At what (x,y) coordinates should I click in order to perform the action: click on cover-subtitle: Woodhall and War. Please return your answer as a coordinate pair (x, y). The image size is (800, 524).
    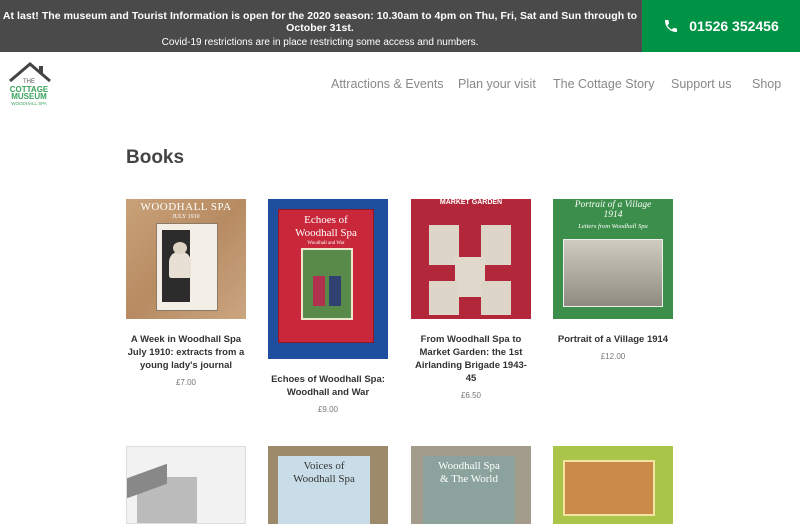
    Looking at the image, I should click on (326, 243).